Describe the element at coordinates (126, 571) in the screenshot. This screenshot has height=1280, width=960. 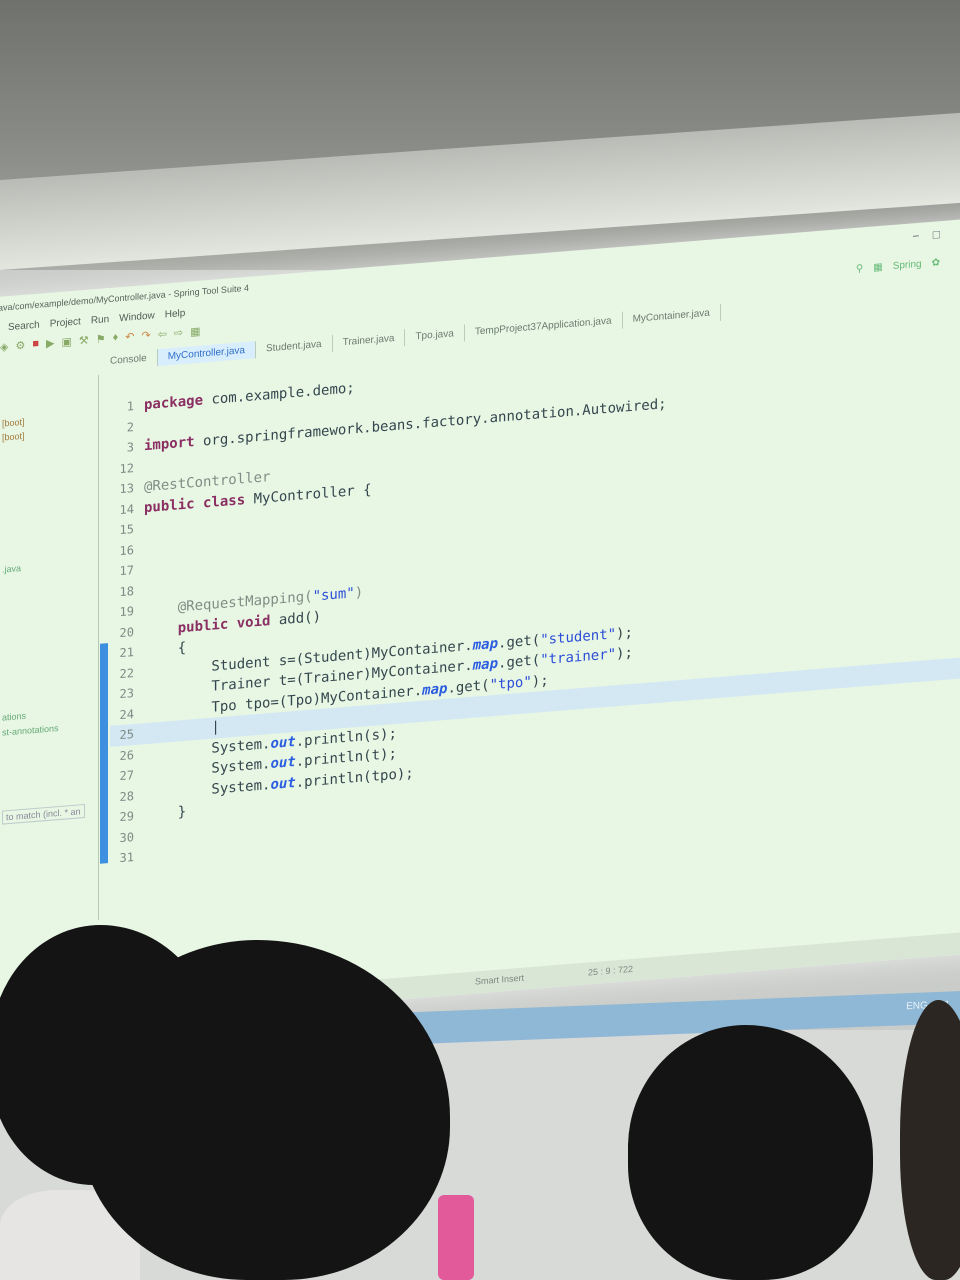
I see `line-number: 17` at that location.